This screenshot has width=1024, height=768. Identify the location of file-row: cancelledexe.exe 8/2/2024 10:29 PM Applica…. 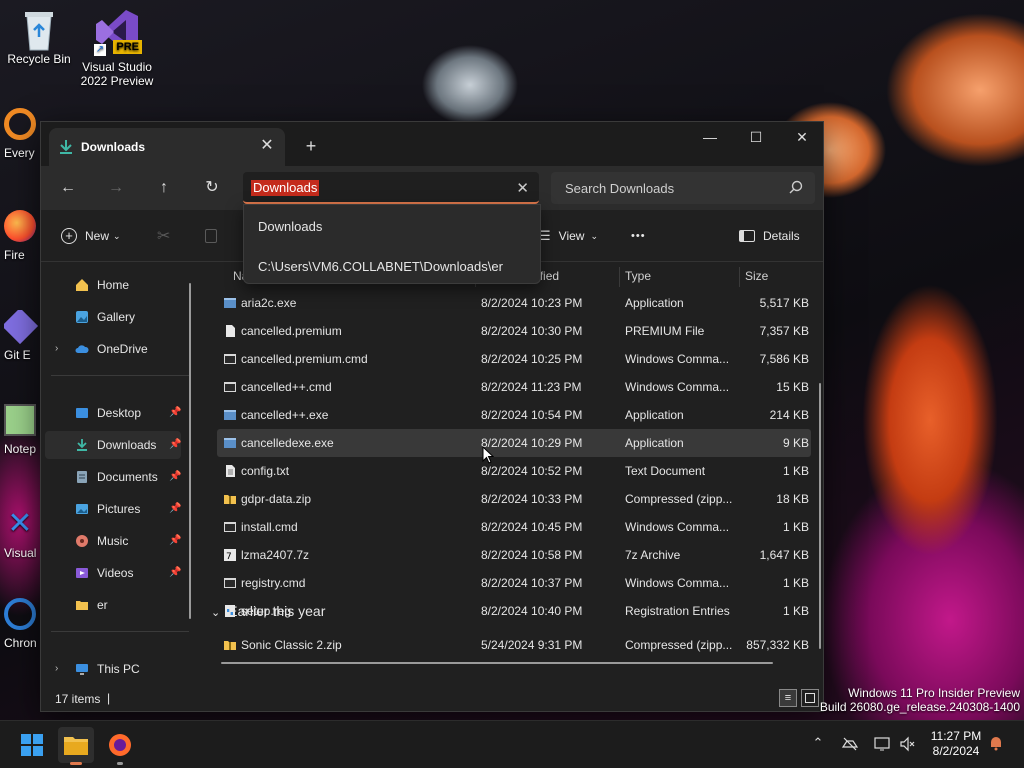
(514, 443).